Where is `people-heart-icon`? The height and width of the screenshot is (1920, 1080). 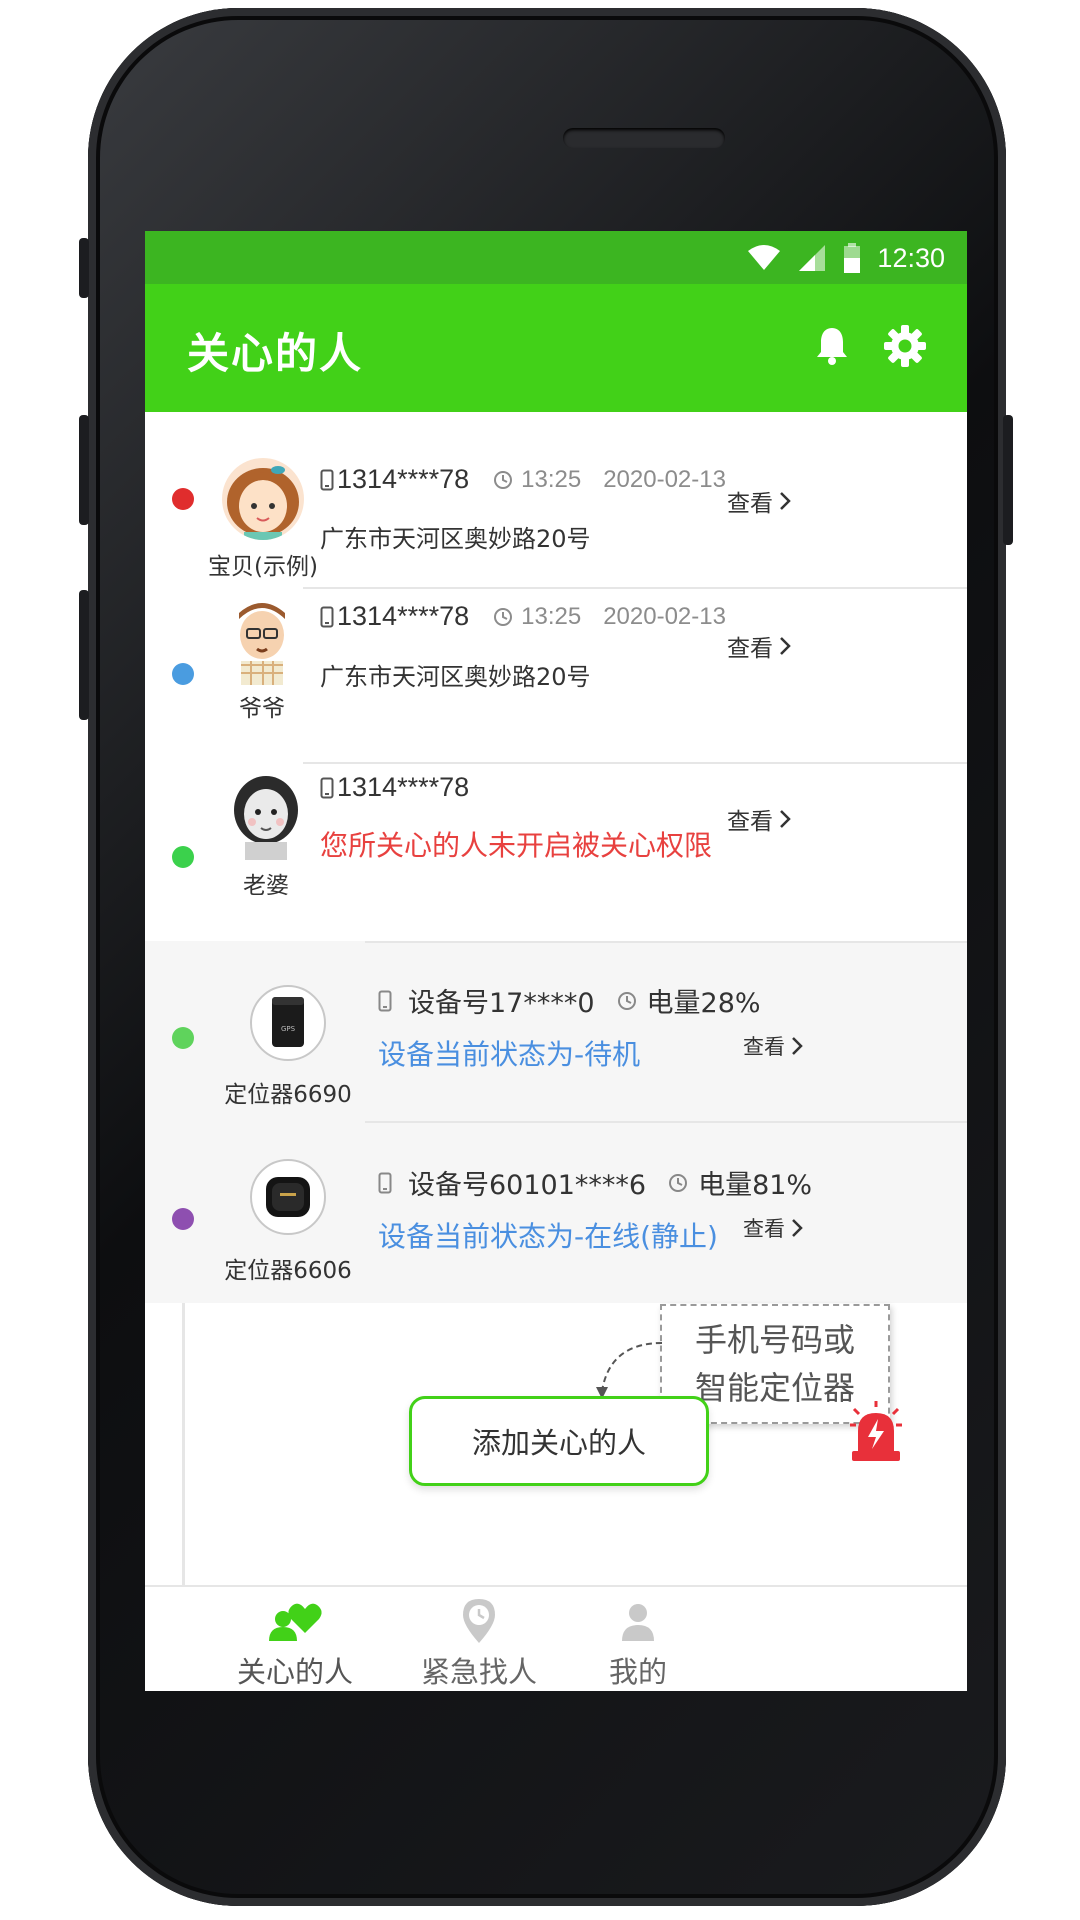
people-heart-icon is located at coordinates (295, 1622).